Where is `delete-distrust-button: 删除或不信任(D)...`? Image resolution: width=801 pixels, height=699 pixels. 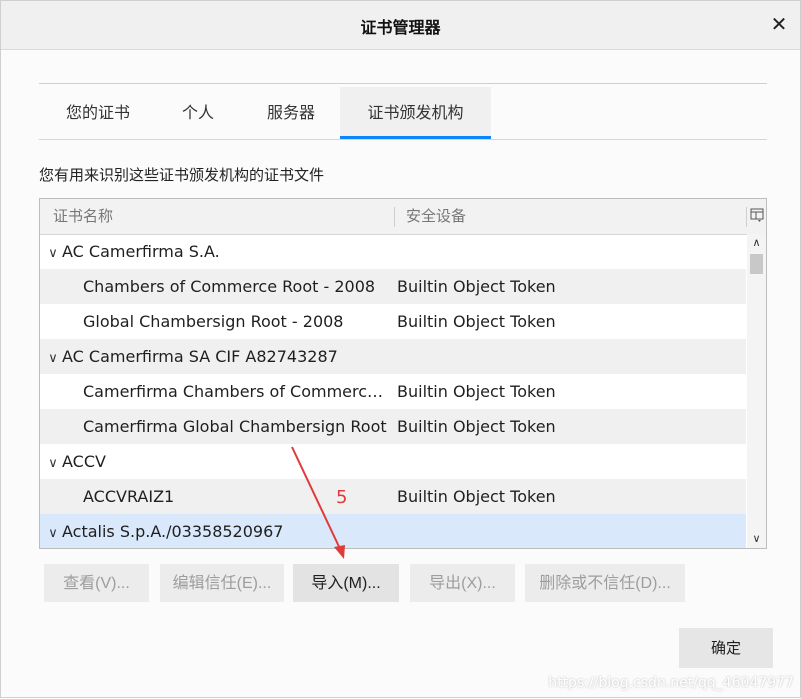 delete-distrust-button: 删除或不信任(D)... is located at coordinates (605, 583).